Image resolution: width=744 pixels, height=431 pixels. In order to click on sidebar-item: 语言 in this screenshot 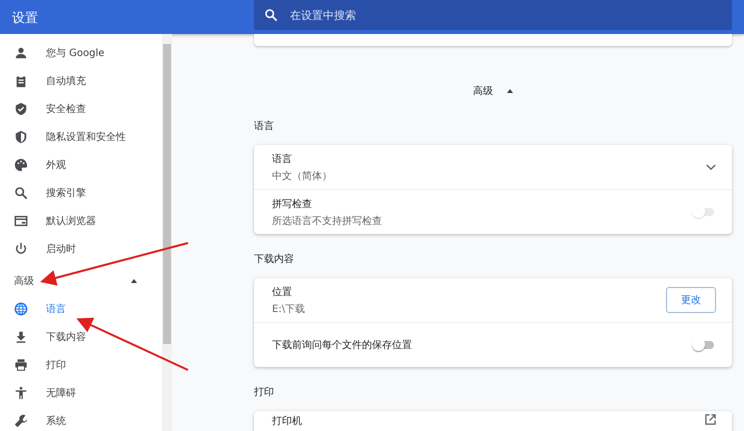, I will do `click(81, 309)`.